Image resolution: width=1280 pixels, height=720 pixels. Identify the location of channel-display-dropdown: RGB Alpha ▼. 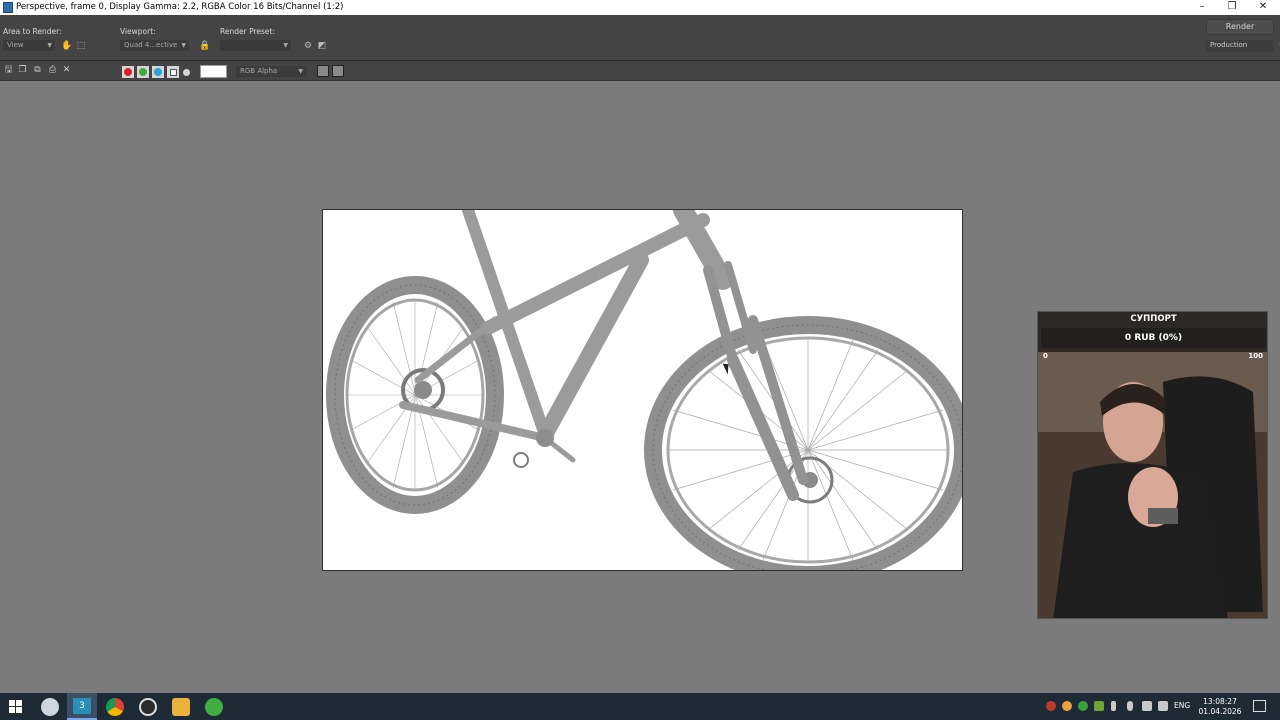
(271, 71).